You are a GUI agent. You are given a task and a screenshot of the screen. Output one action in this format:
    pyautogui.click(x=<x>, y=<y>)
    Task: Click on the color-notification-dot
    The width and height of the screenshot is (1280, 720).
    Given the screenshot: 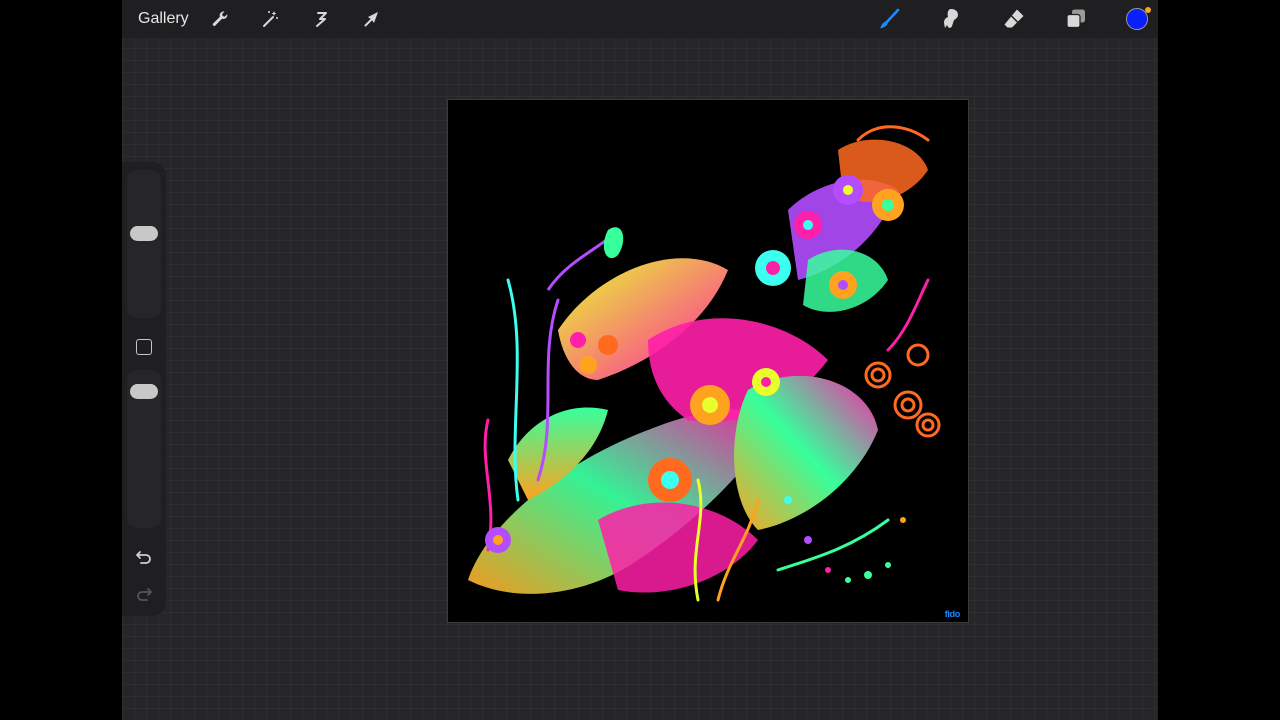 What is the action you would take?
    pyautogui.click(x=1148, y=10)
    